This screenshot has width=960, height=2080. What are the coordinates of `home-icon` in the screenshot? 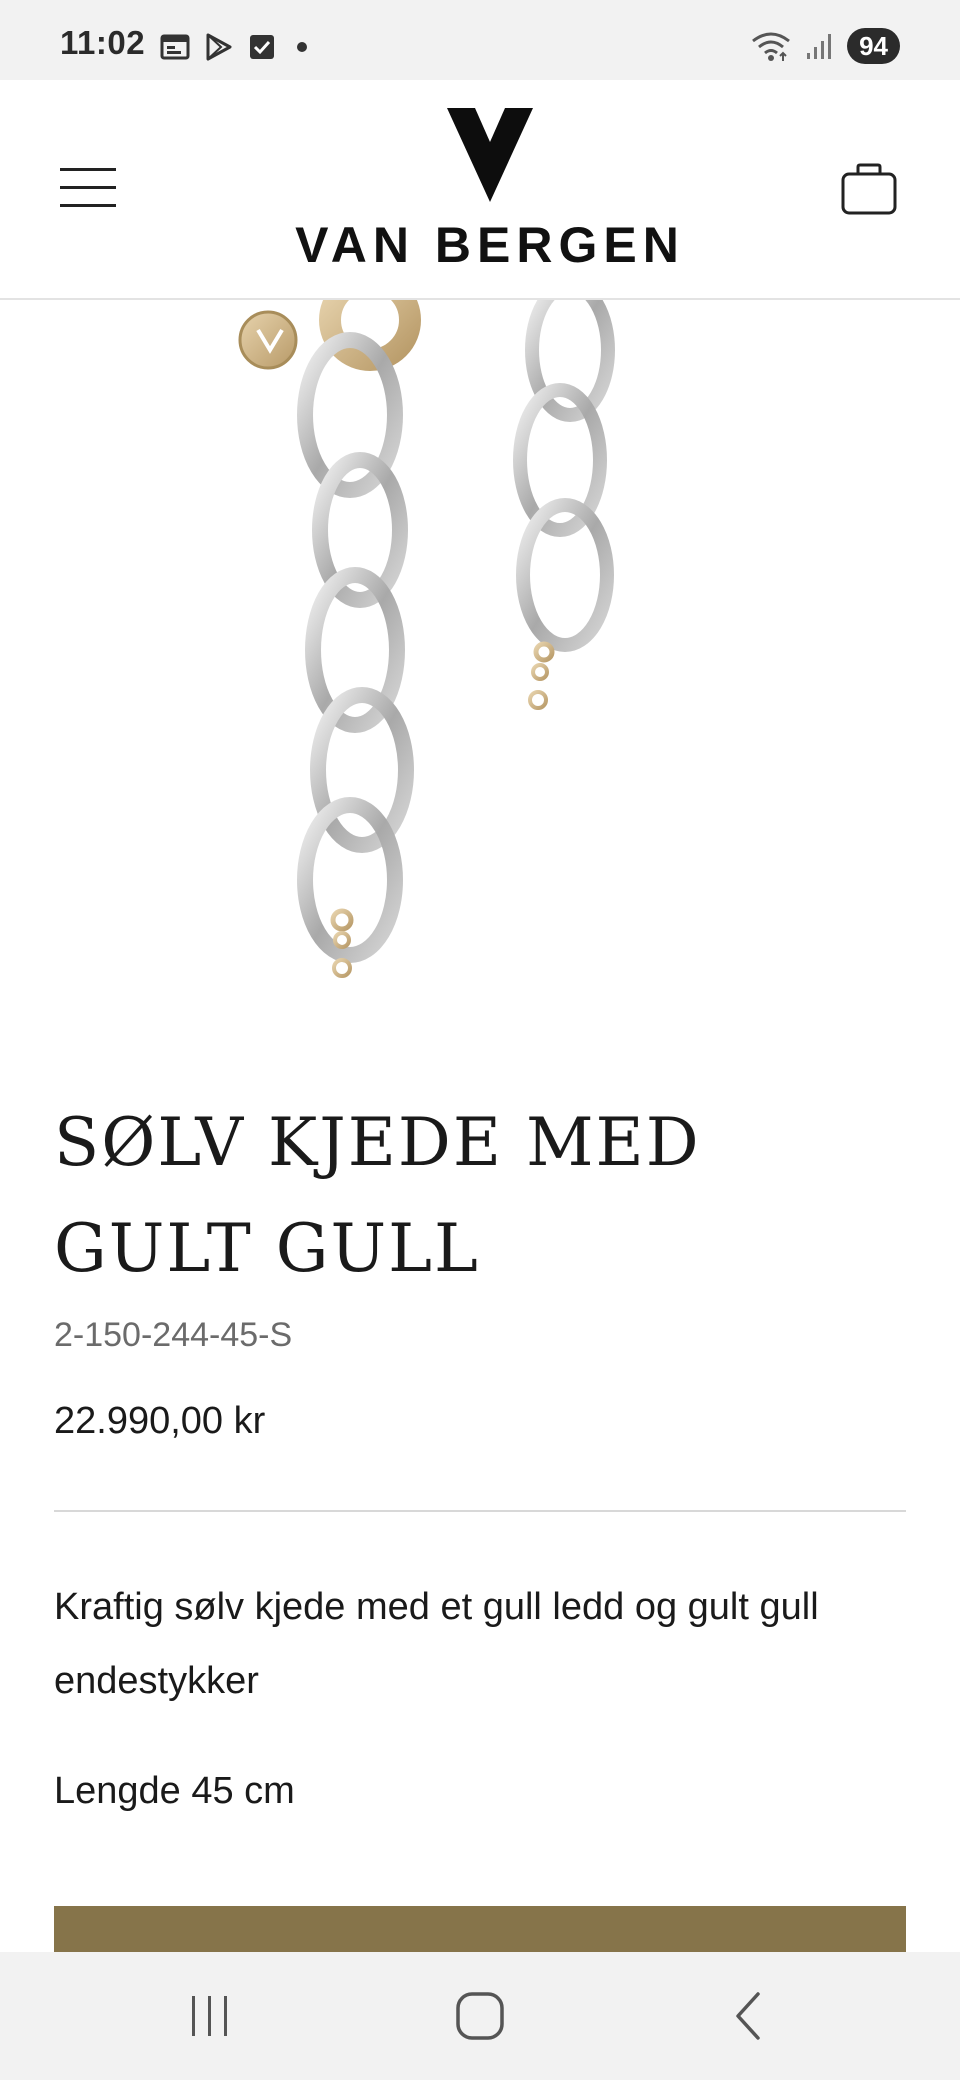 It's located at (480, 2016).